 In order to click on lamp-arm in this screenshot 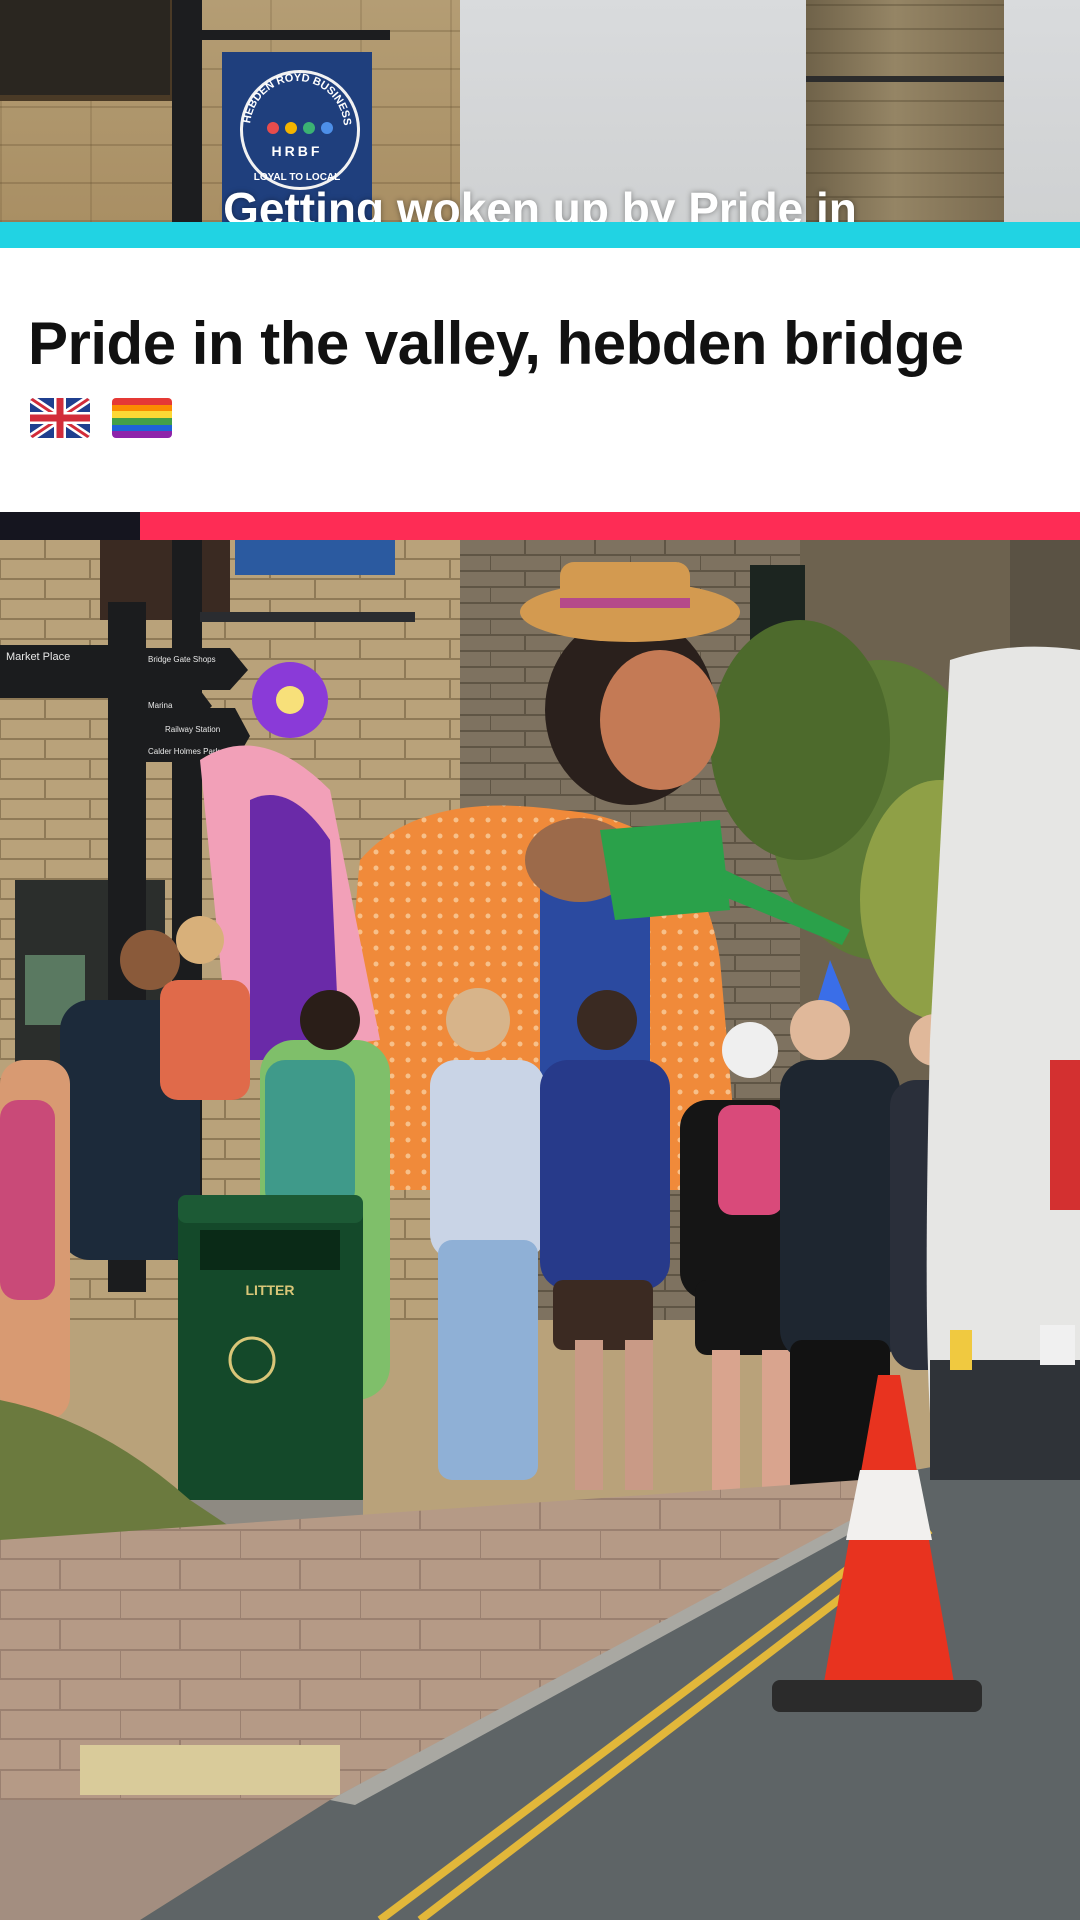, I will do `click(307, 617)`.